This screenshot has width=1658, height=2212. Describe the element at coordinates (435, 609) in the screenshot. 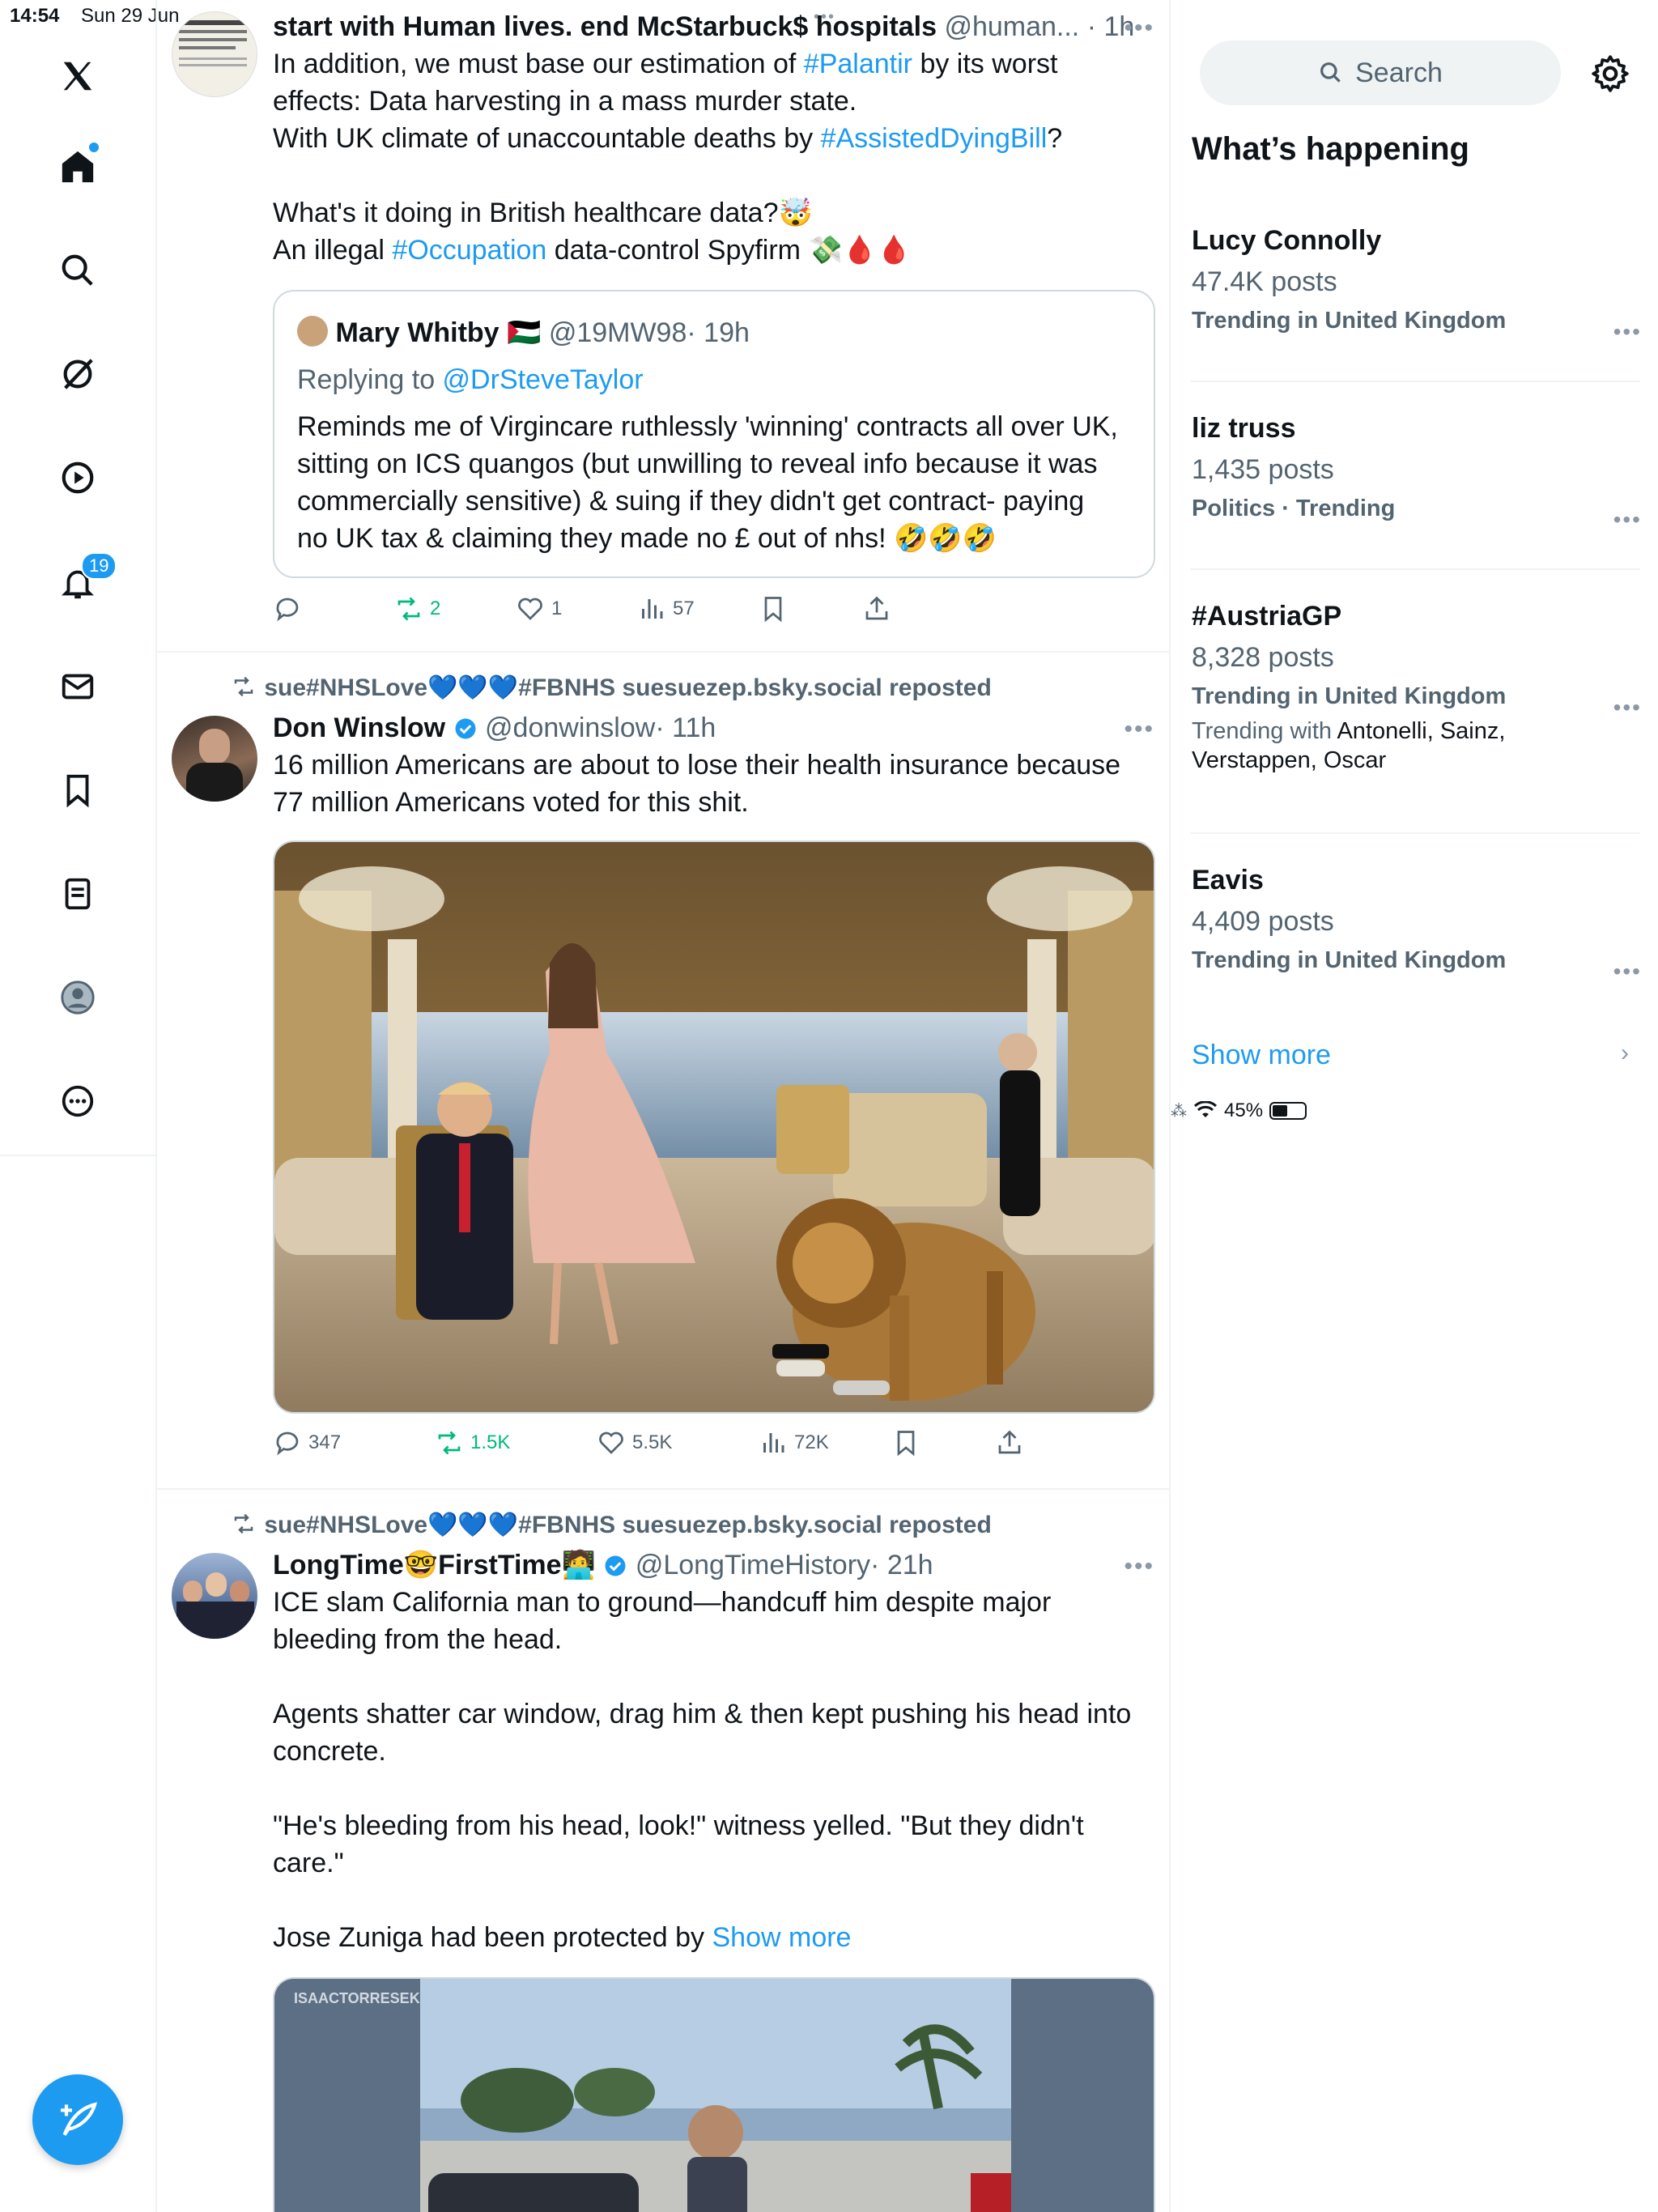

I see `repost-count: 2` at that location.